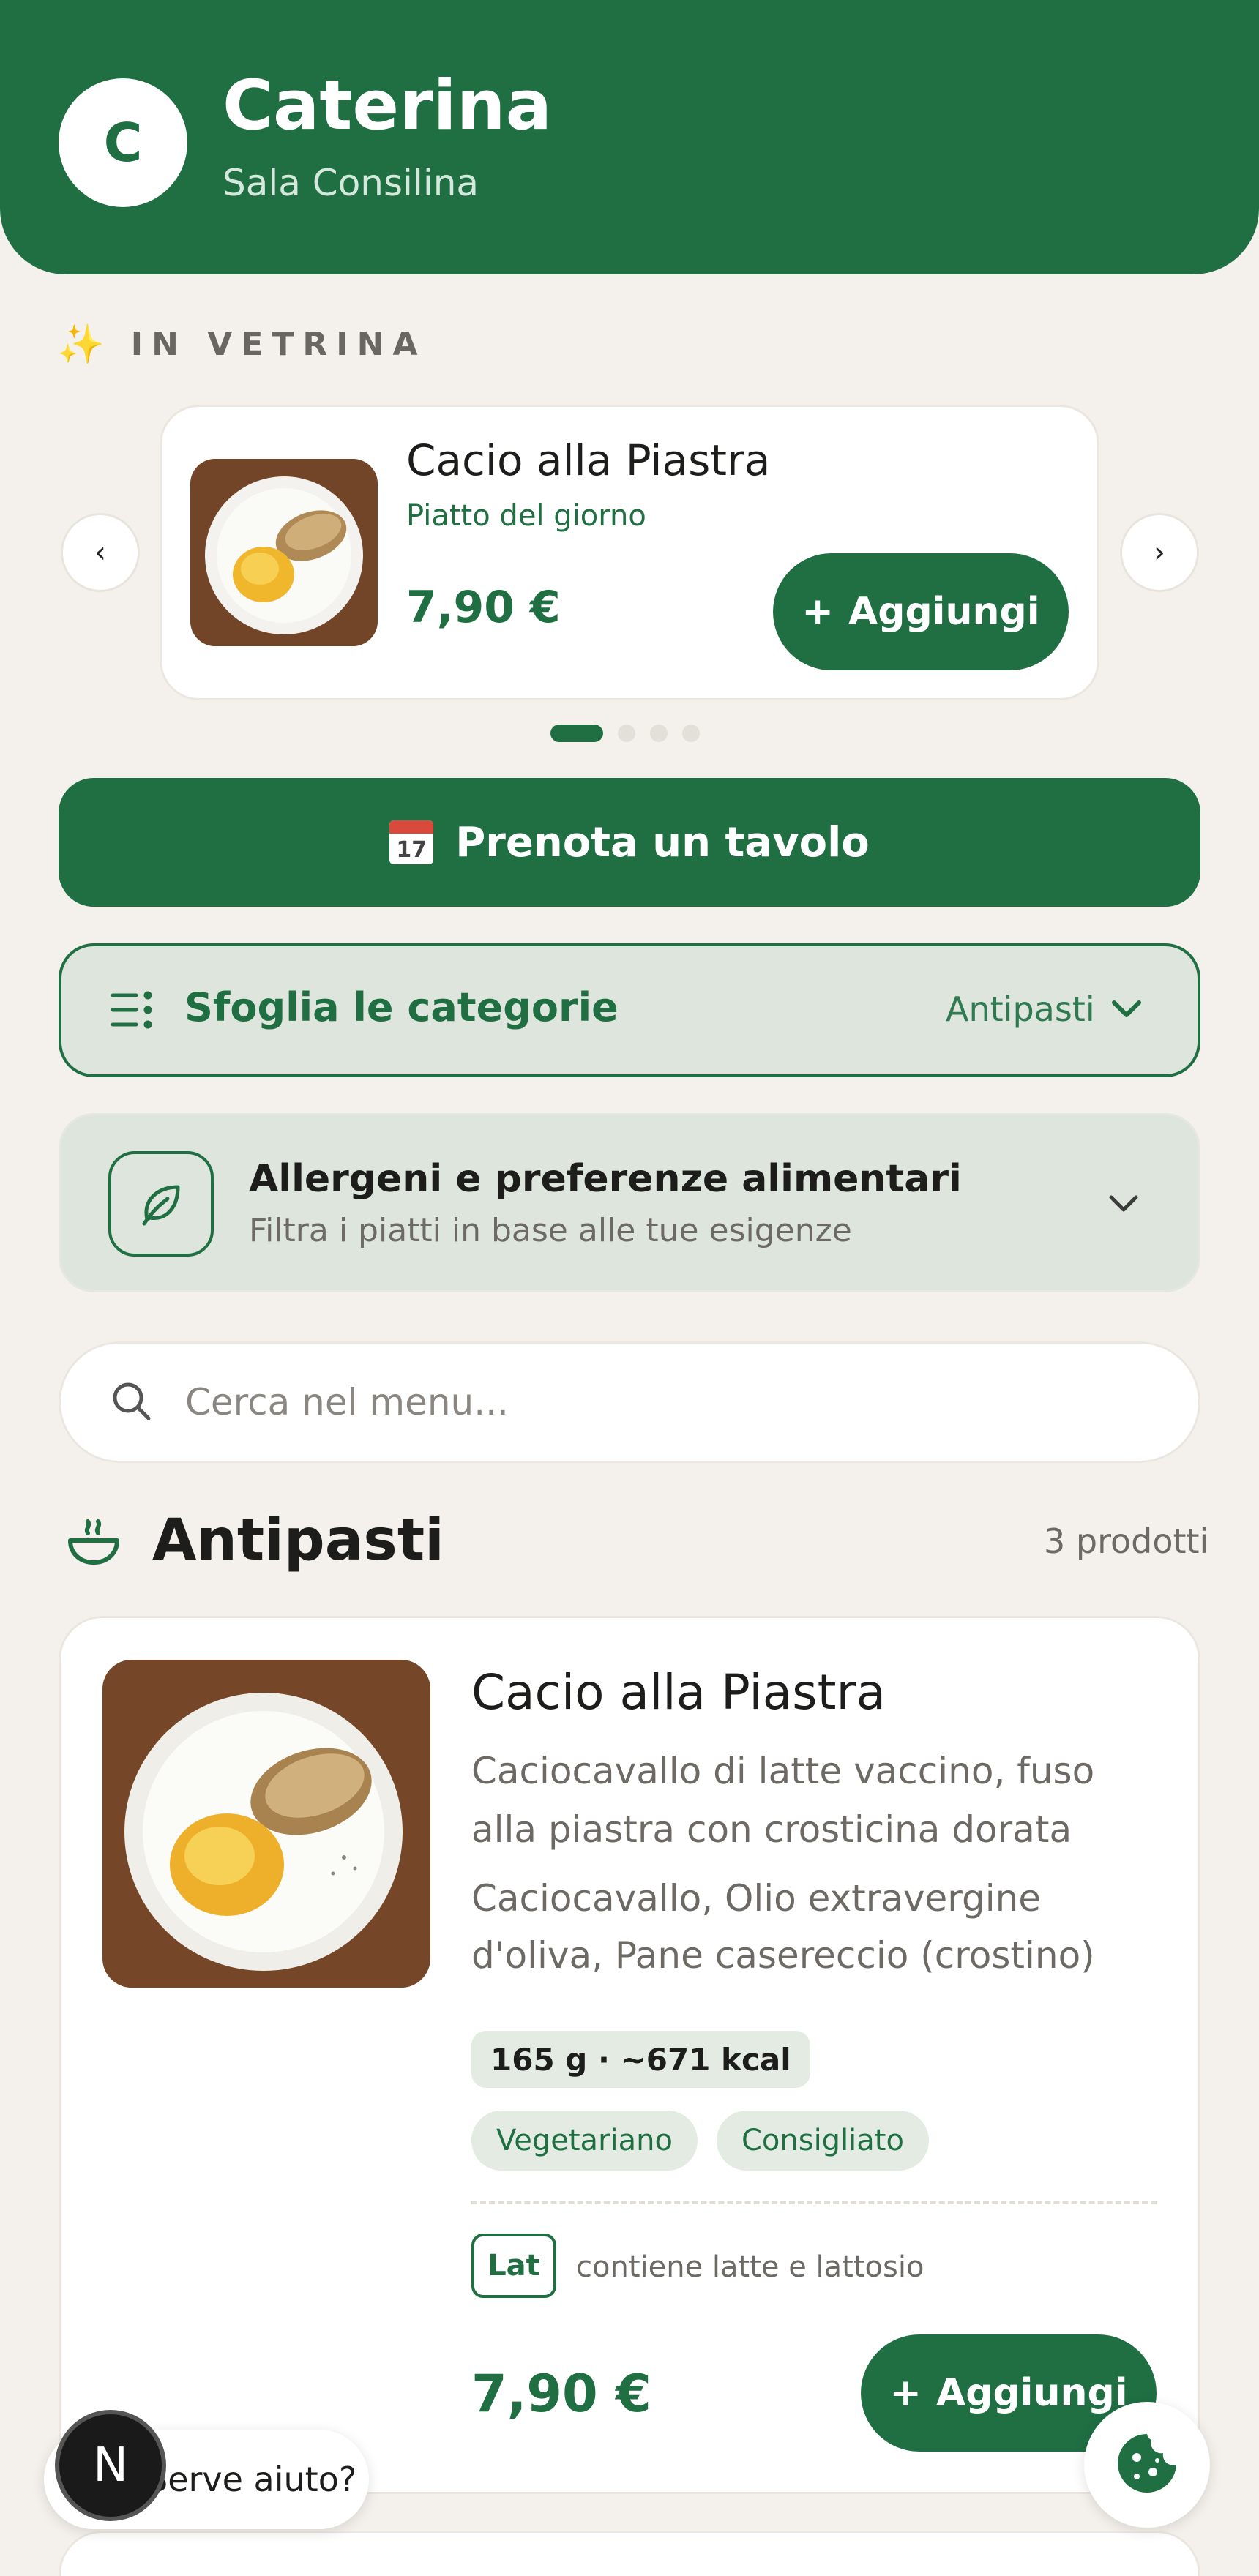 The height and width of the screenshot is (2576, 1259). I want to click on product-tags: Vegetariano Consigliato, so click(700, 2141).